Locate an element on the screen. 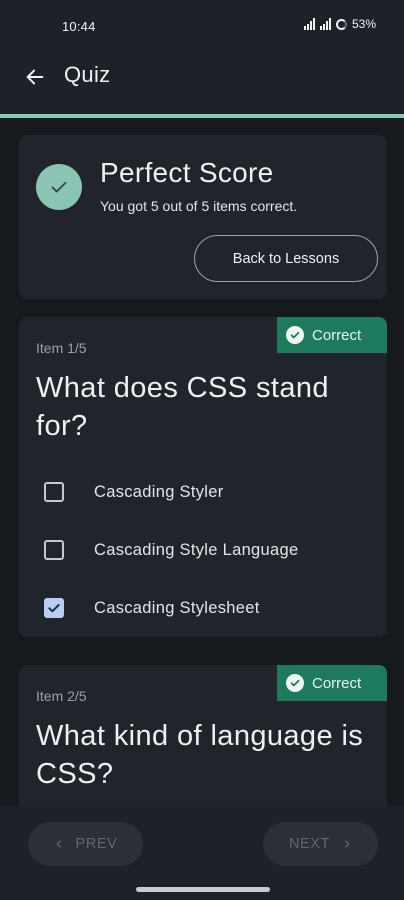  status-time: 10:44 is located at coordinates (79, 26).